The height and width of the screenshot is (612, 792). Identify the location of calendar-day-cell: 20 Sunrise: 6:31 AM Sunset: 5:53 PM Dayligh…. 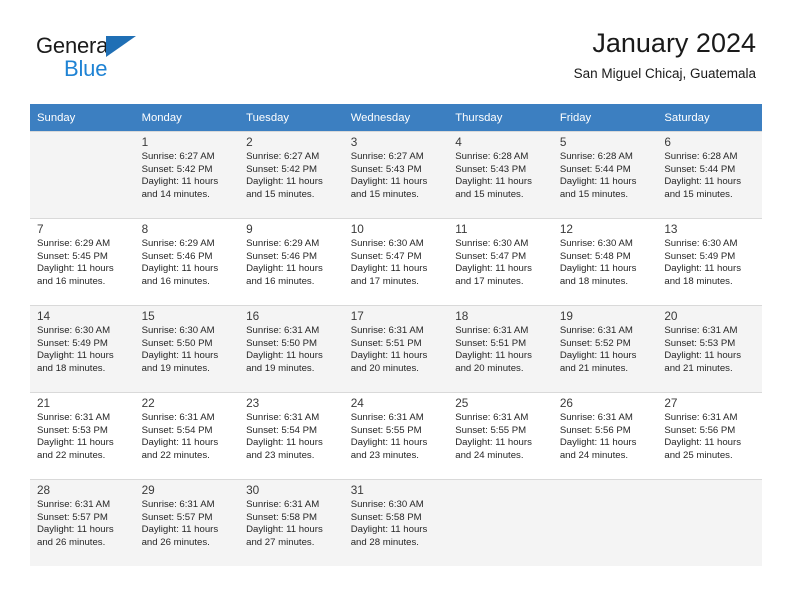
(709, 348).